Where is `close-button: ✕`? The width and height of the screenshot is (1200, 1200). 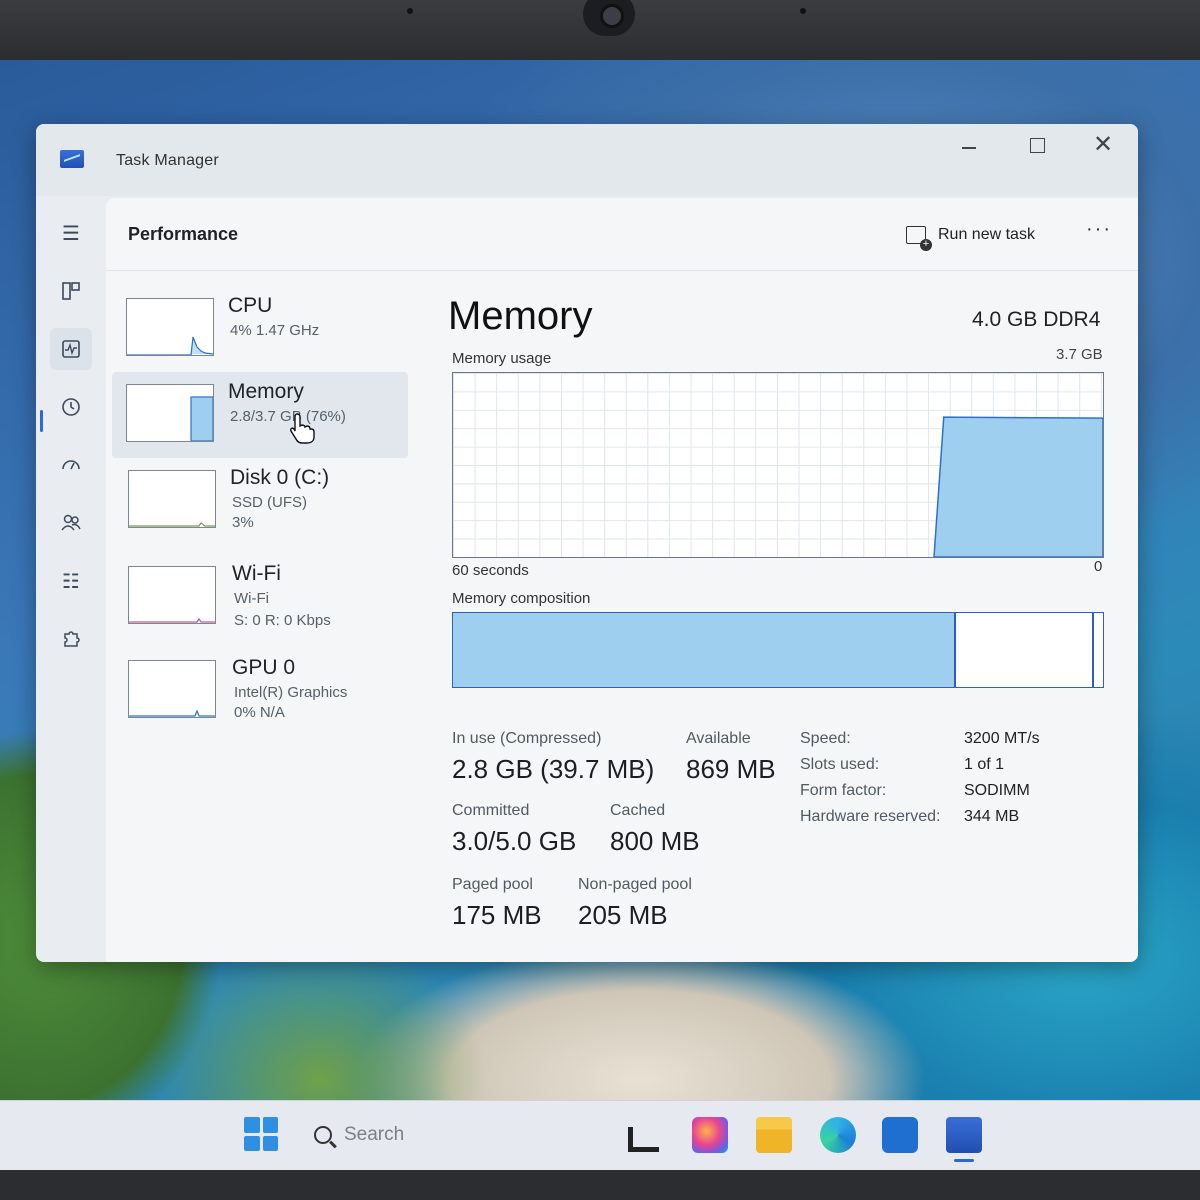 close-button: ✕ is located at coordinates (1103, 145).